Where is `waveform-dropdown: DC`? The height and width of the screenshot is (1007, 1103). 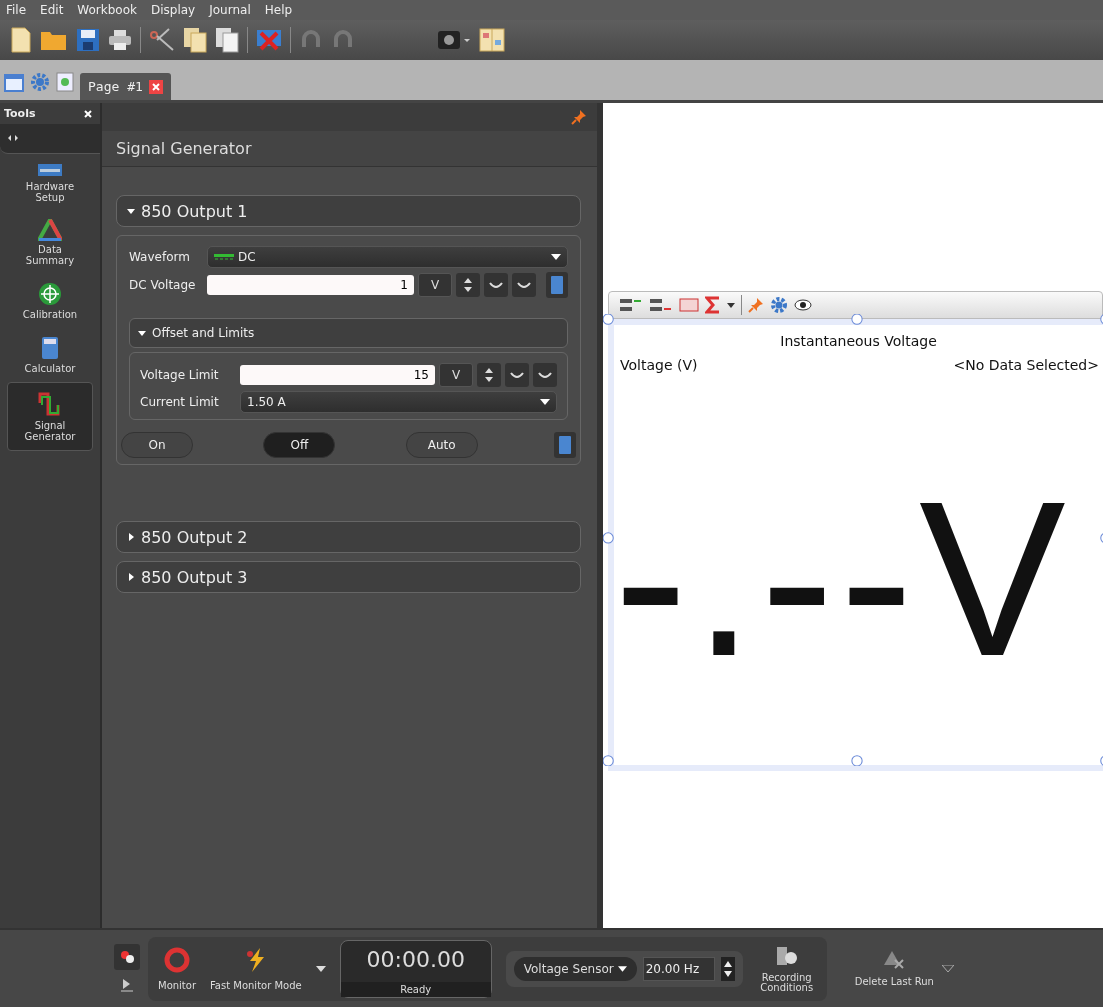 waveform-dropdown: DC is located at coordinates (387, 257).